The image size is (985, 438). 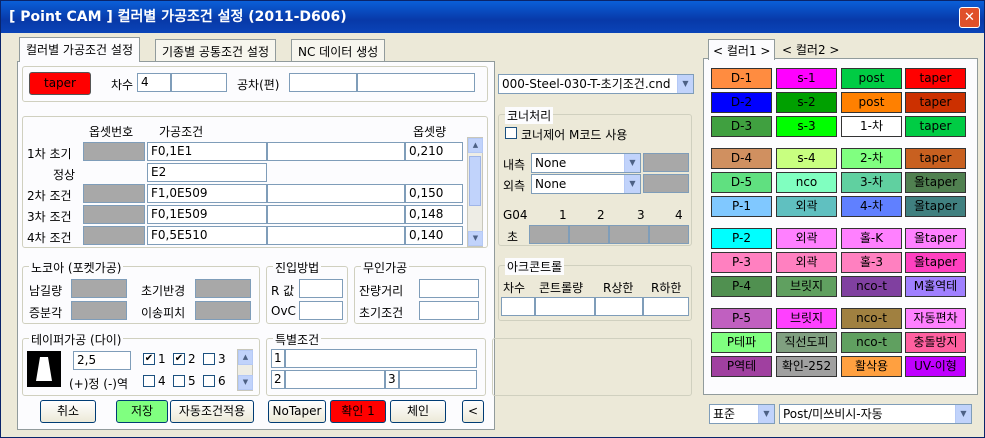 What do you see at coordinates (871, 182) in the screenshot?
I see `color-button: 3-차` at bounding box center [871, 182].